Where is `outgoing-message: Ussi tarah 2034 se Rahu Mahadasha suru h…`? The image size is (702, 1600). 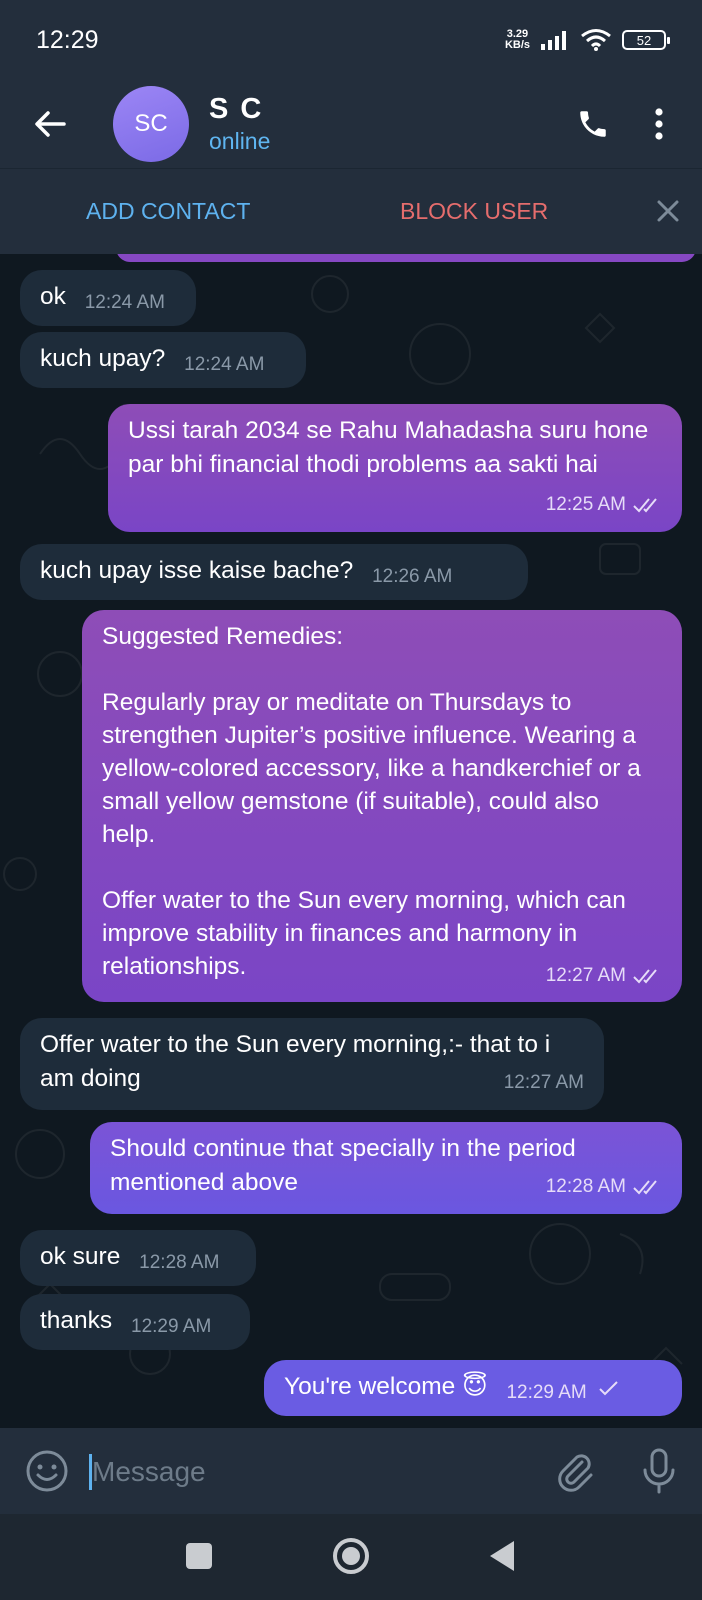
outgoing-message: Ussi tarah 2034 se Rahu Mahadasha suru h… is located at coordinates (395, 468).